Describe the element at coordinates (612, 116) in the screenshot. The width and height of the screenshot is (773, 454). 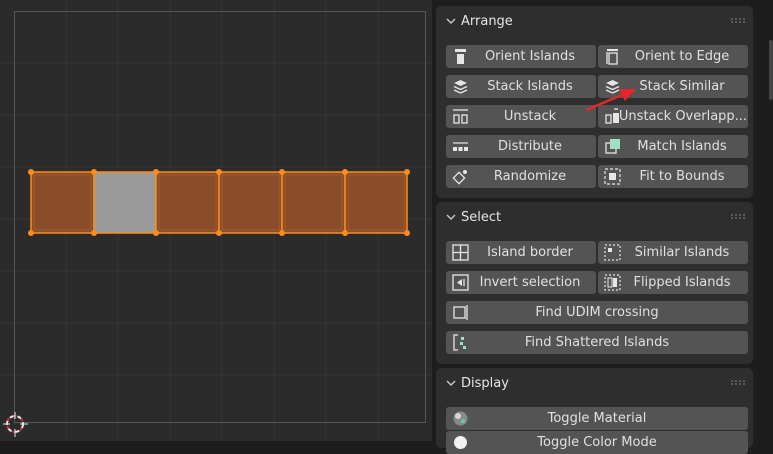
I see `unstack-overlapping-icon` at that location.